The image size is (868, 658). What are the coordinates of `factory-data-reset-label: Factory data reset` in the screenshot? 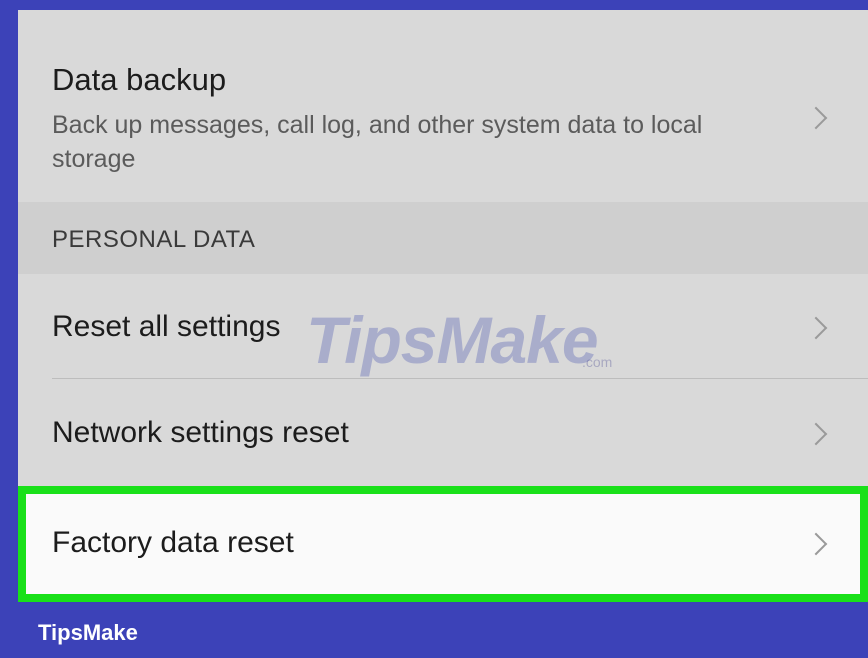 It's located at (173, 542).